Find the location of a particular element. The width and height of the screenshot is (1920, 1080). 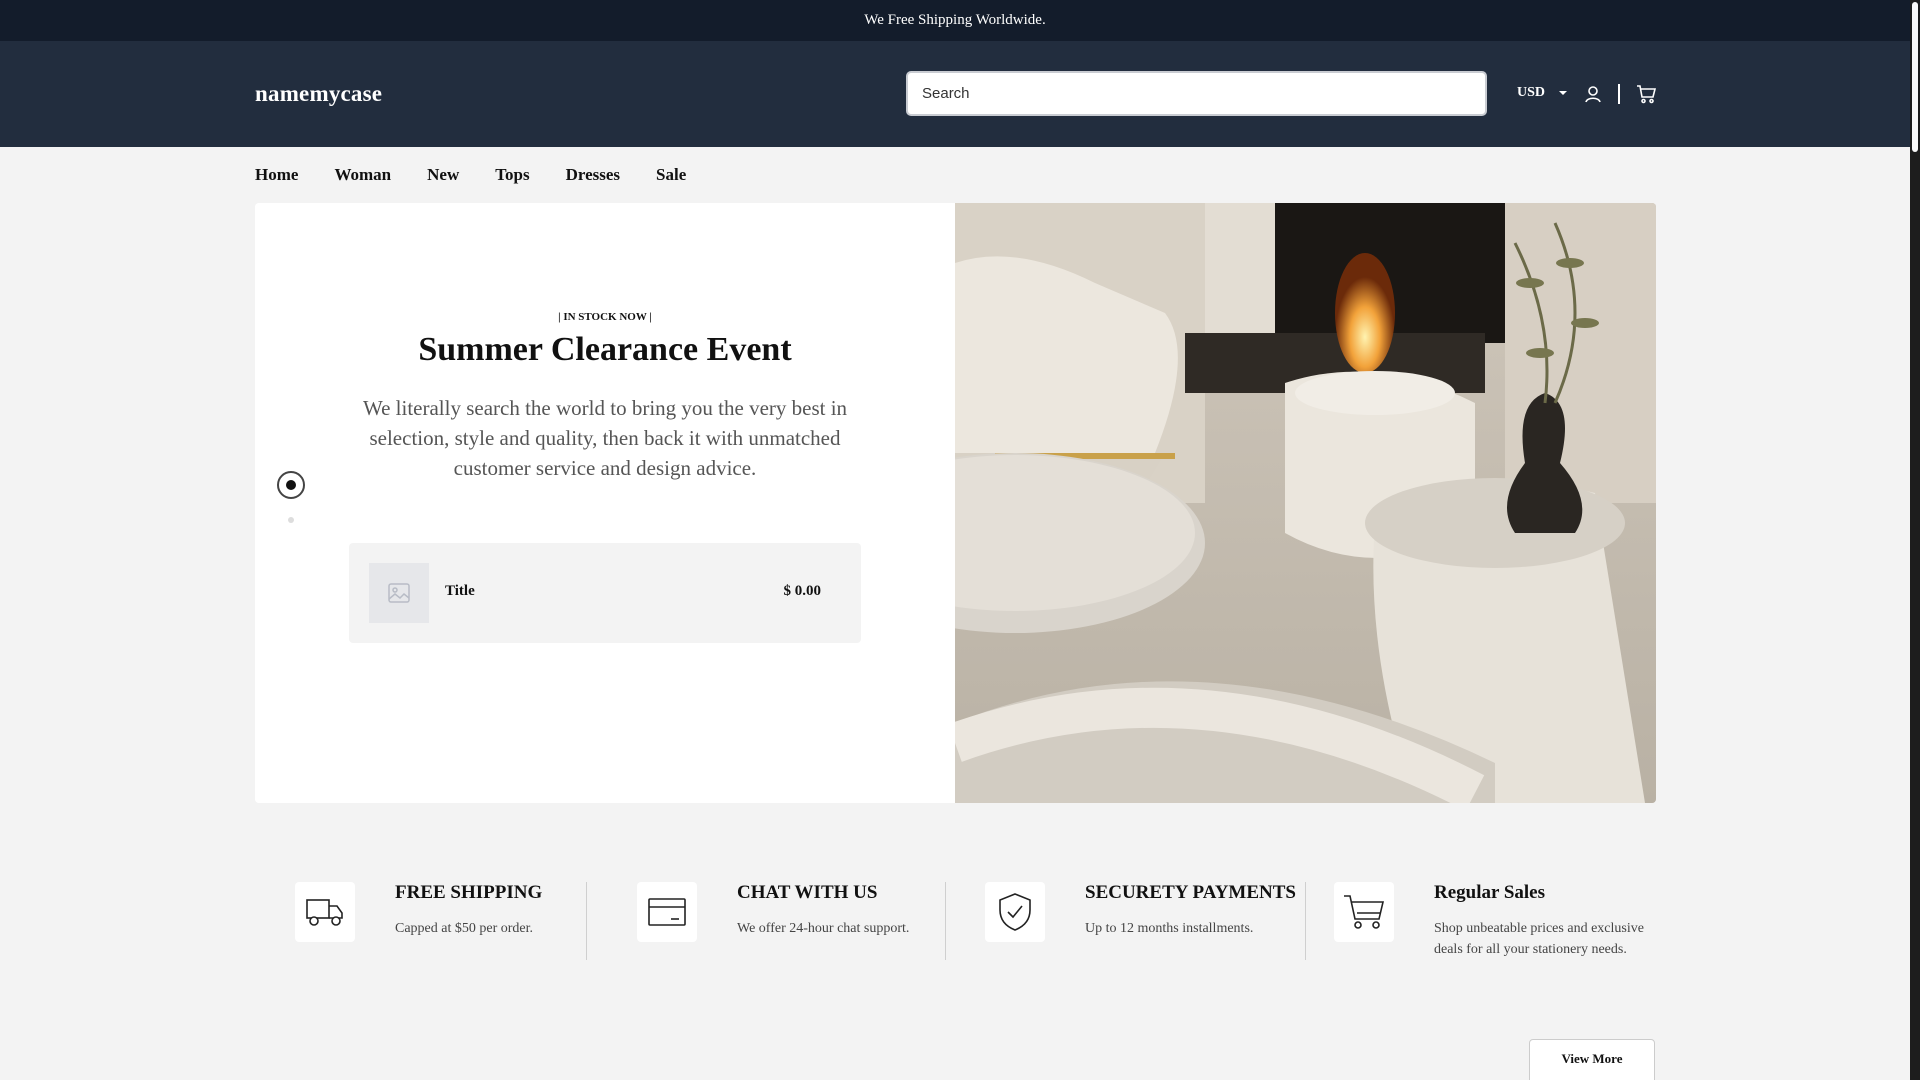

announcement-text: We Free Shipping Worldwide. is located at coordinates (955, 20).